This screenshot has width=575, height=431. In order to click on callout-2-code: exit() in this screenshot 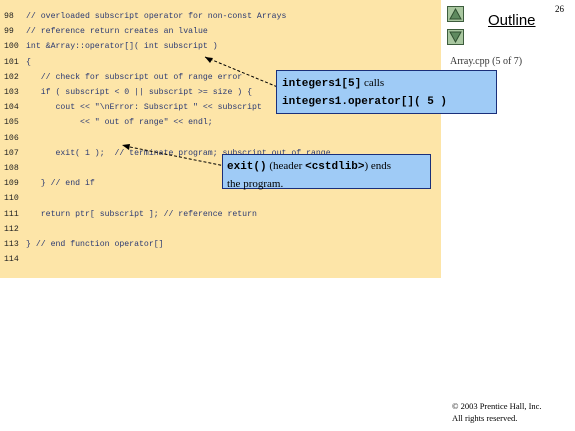, I will do `click(247, 167)`.